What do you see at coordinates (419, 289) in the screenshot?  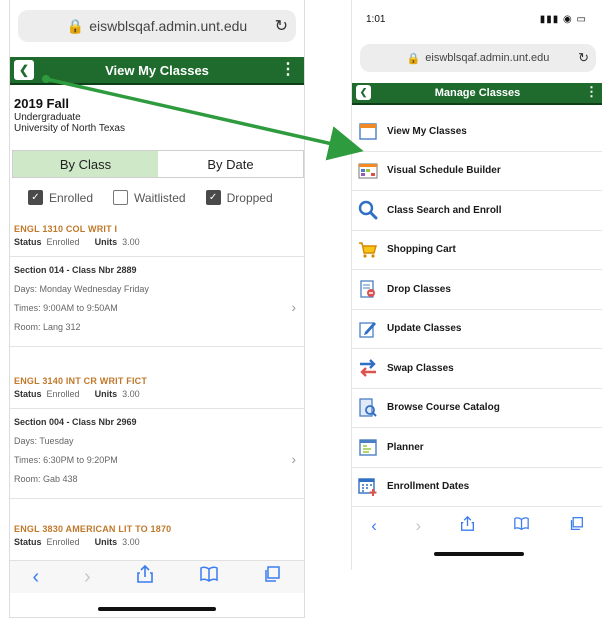 I see `menu-item-label: Drop Classes` at bounding box center [419, 289].